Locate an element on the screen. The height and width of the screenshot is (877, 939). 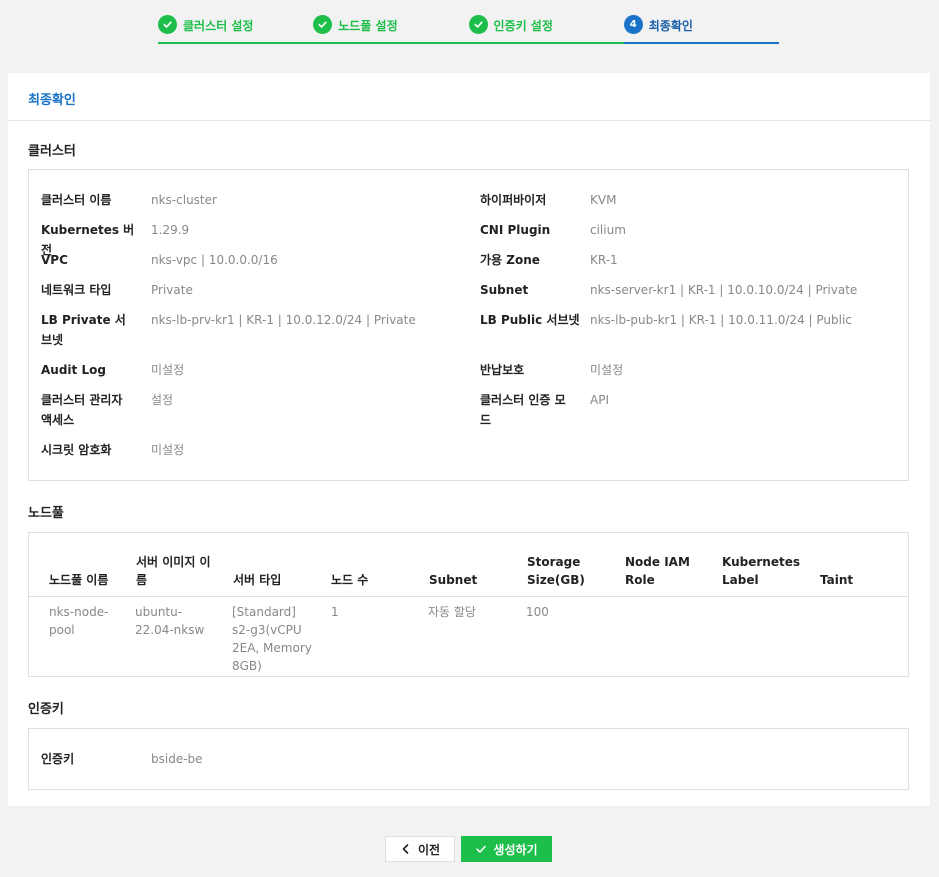
step-cluster-settings: 클러스터 설정 is located at coordinates (236, 28).